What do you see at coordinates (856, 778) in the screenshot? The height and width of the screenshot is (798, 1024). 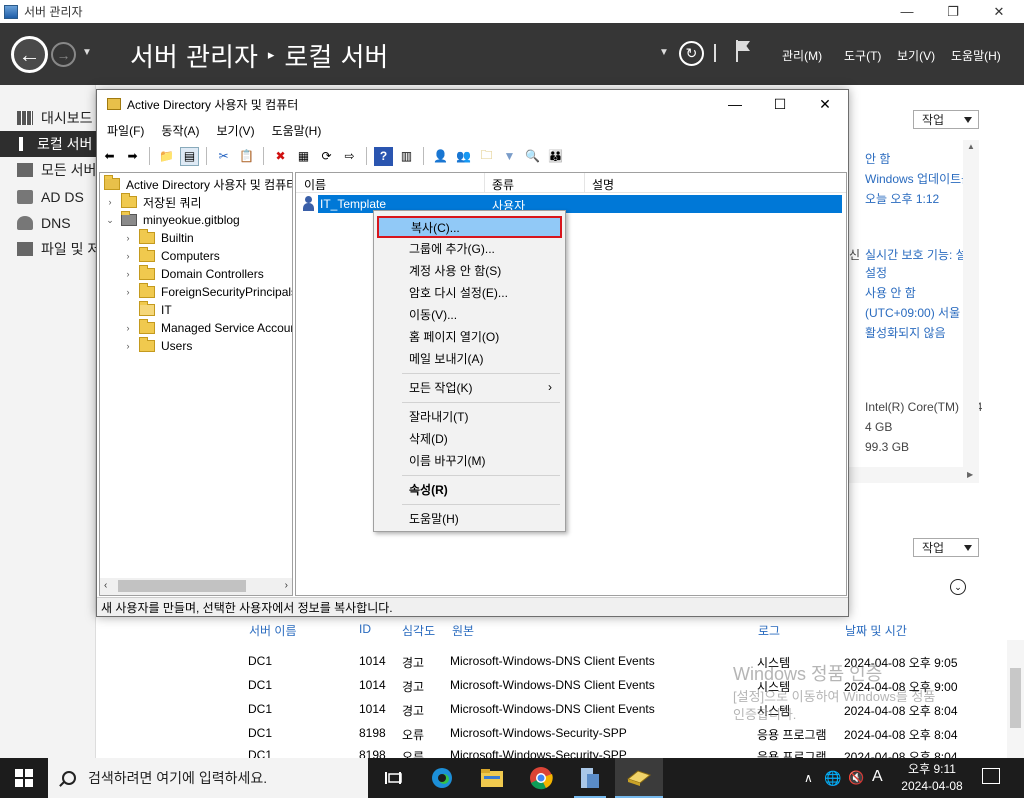 I see `volume-muted-icon: 🔇` at bounding box center [856, 778].